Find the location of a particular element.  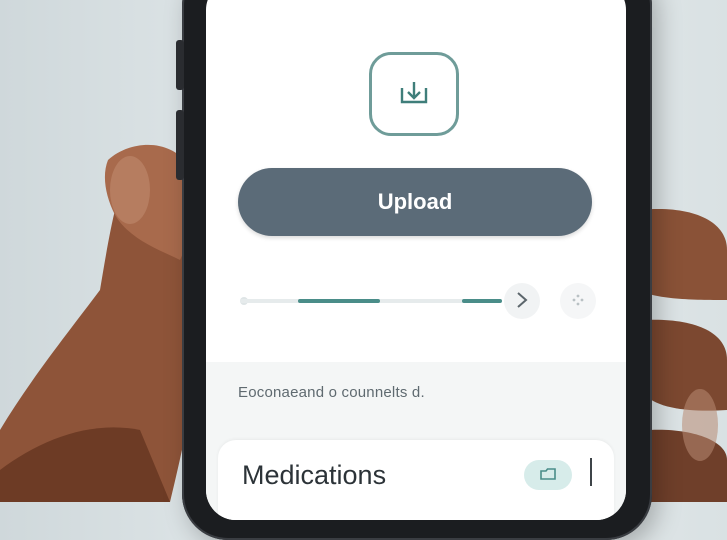

folder-toggle-icon is located at coordinates (548, 475).